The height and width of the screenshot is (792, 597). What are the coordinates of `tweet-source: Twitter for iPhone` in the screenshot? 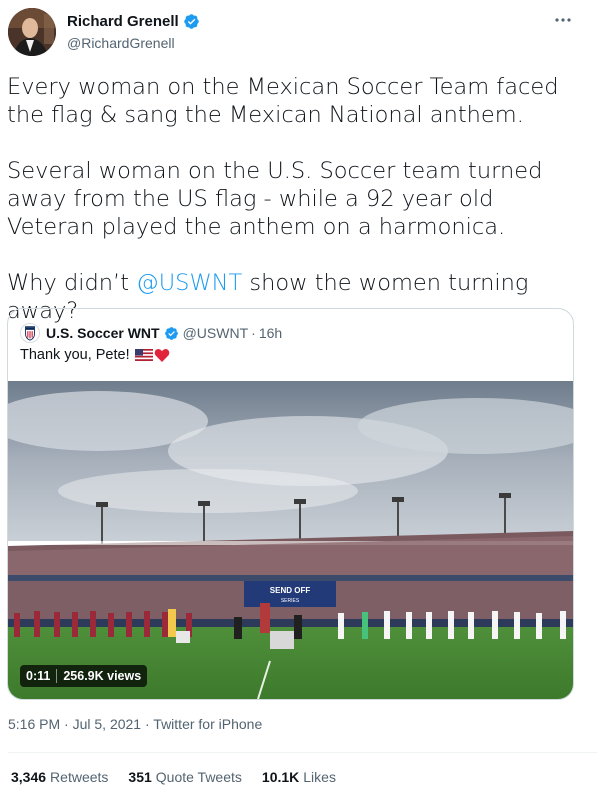 It's located at (207, 724).